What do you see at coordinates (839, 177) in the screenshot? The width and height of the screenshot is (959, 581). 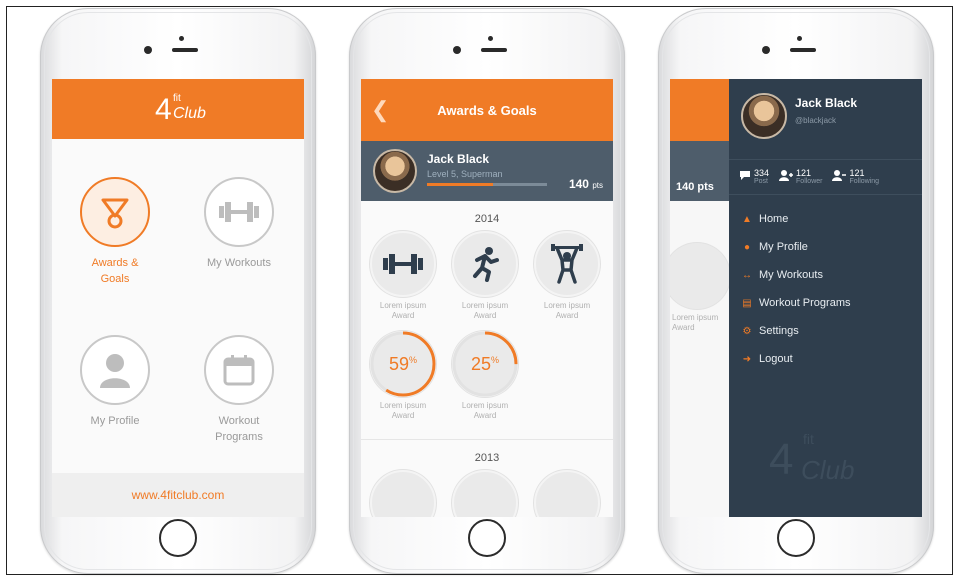 I see `following-icon` at bounding box center [839, 177].